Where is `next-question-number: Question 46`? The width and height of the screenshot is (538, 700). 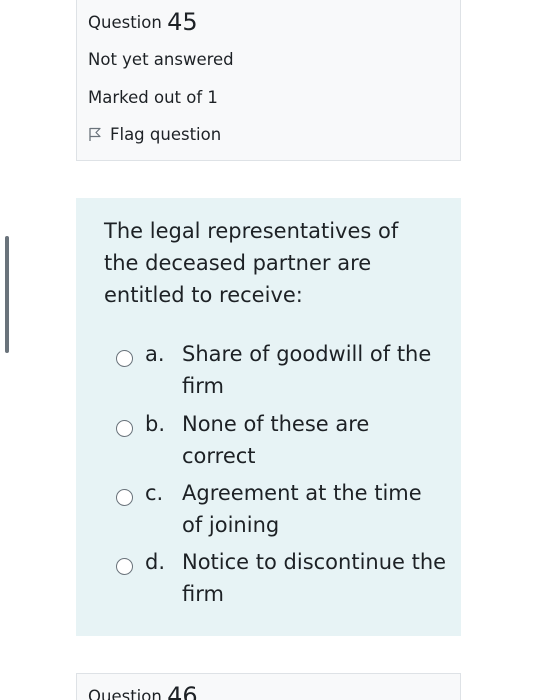 next-question-number: Question 46 is located at coordinates (143, 691).